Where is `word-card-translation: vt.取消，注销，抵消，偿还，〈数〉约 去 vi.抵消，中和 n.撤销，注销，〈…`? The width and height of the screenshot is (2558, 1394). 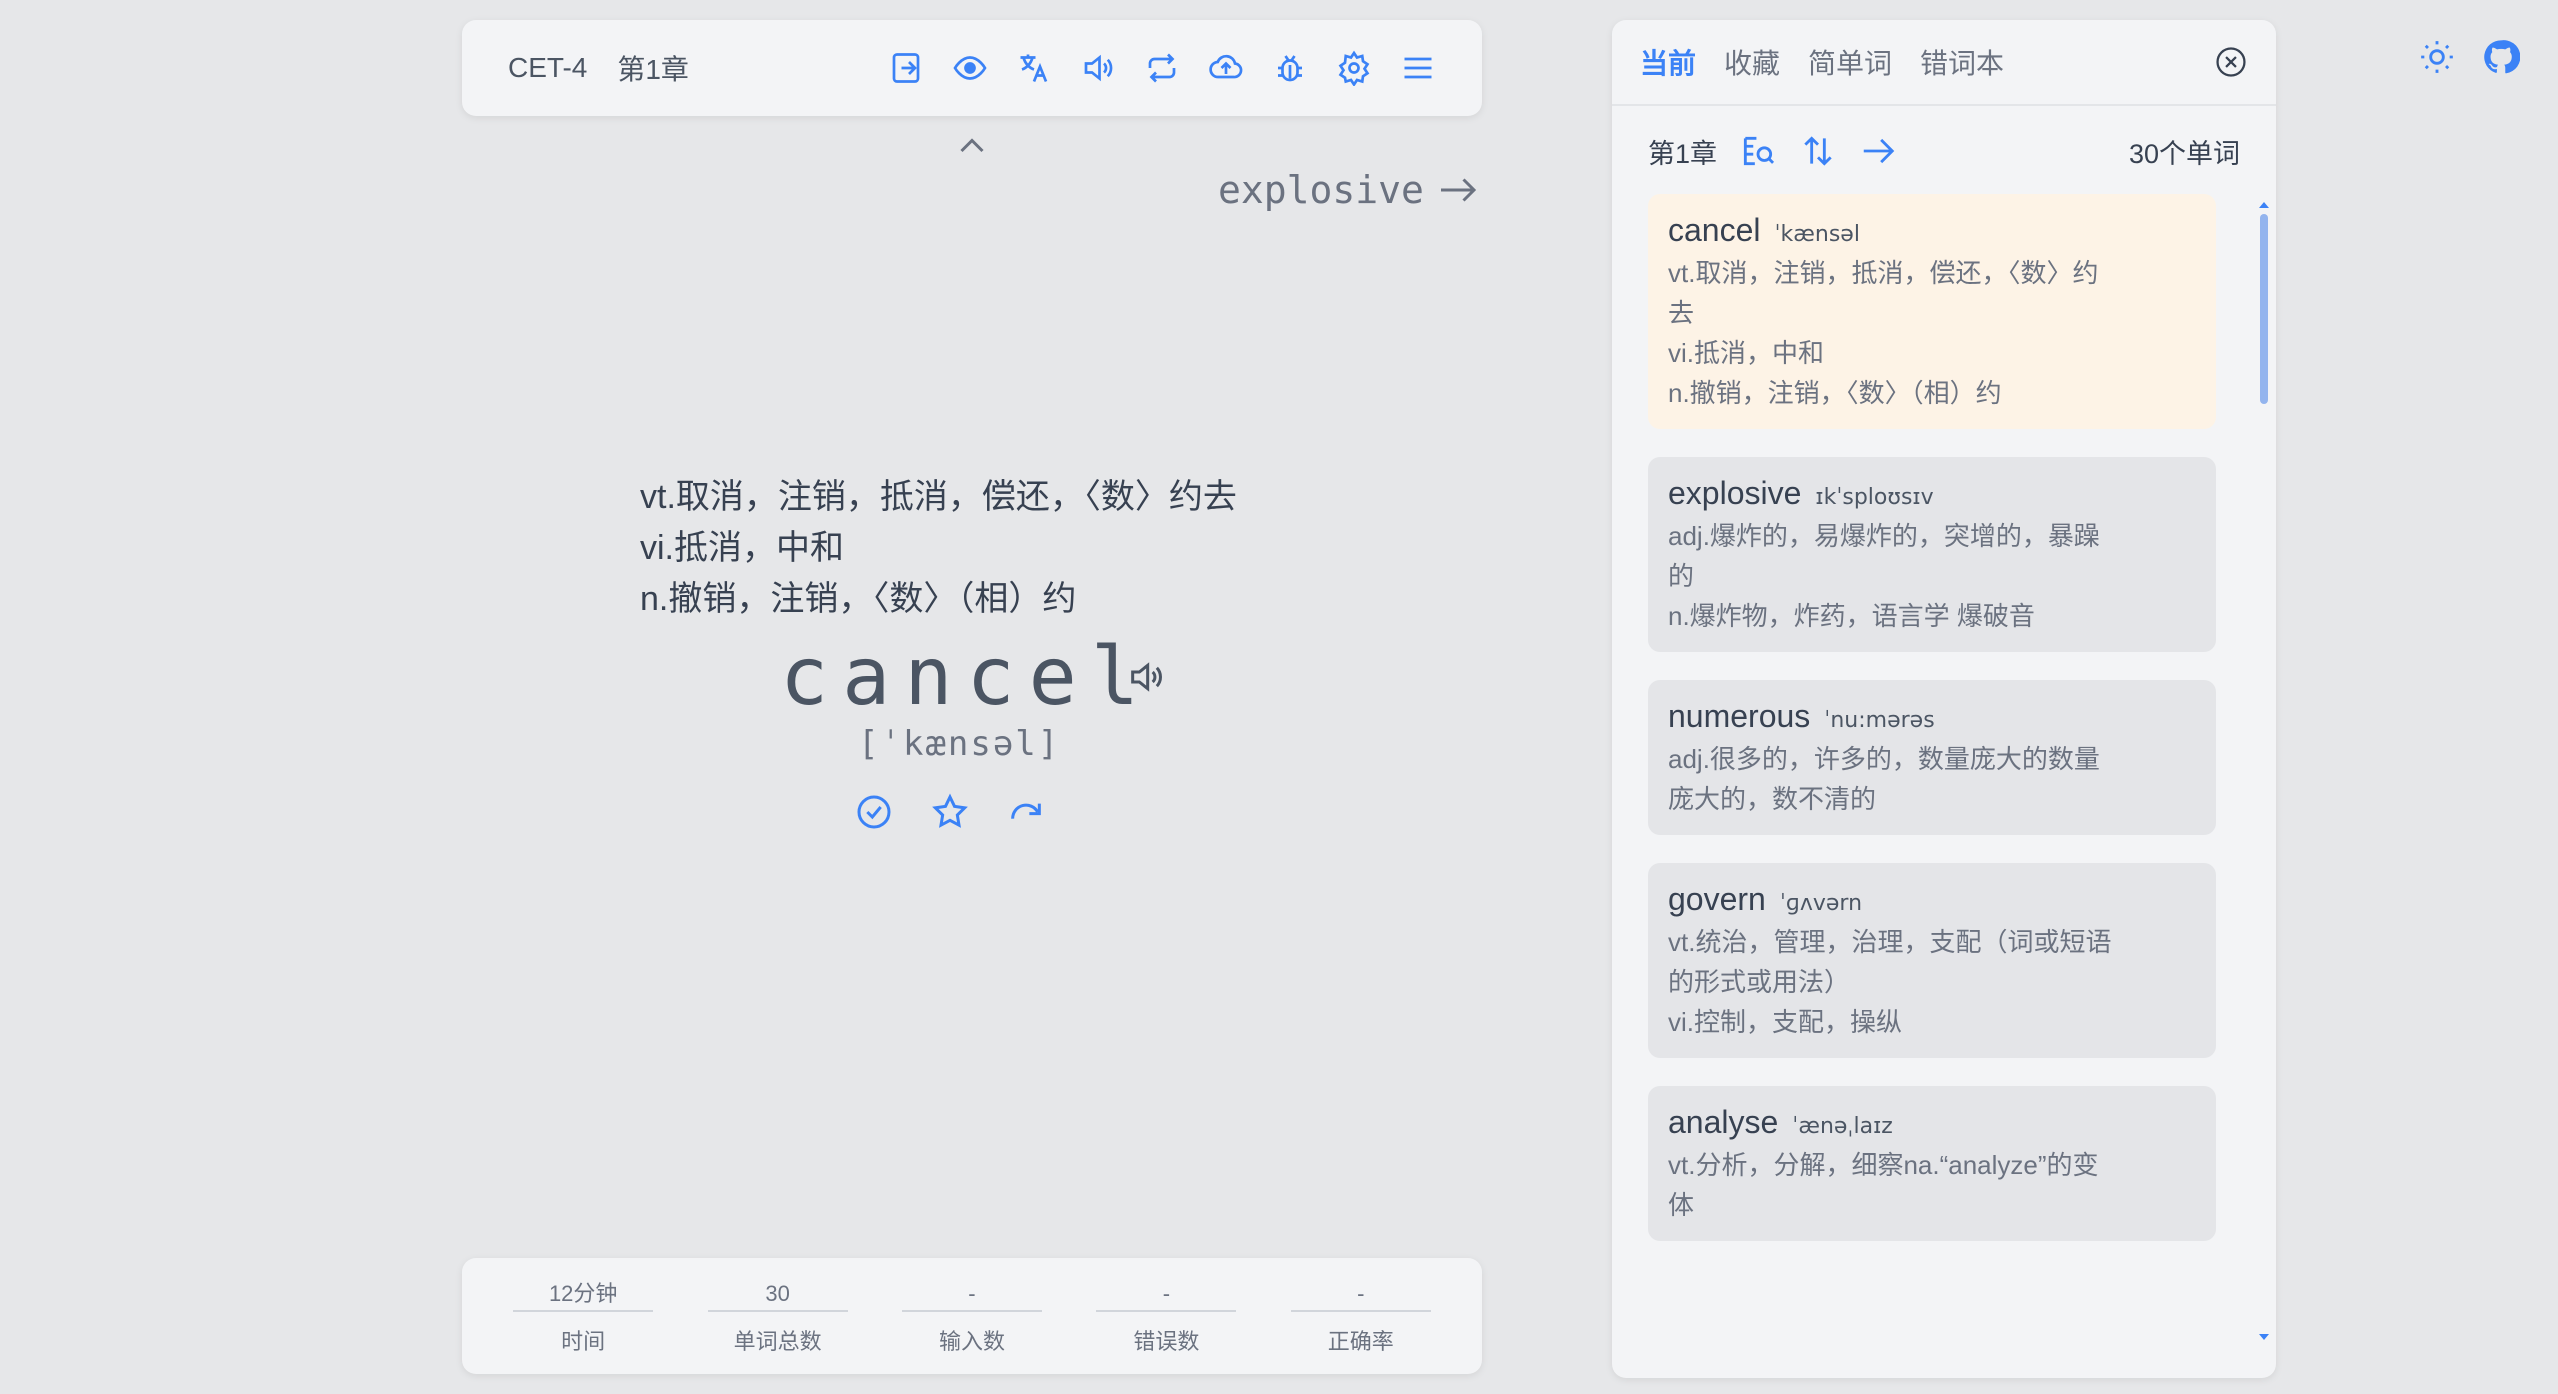 word-card-translation: vt.取消，注销，抵消，偿还，〈数〉约 去 vi.抵消，中和 n.撤销，注销，〈… is located at coordinates (1883, 333).